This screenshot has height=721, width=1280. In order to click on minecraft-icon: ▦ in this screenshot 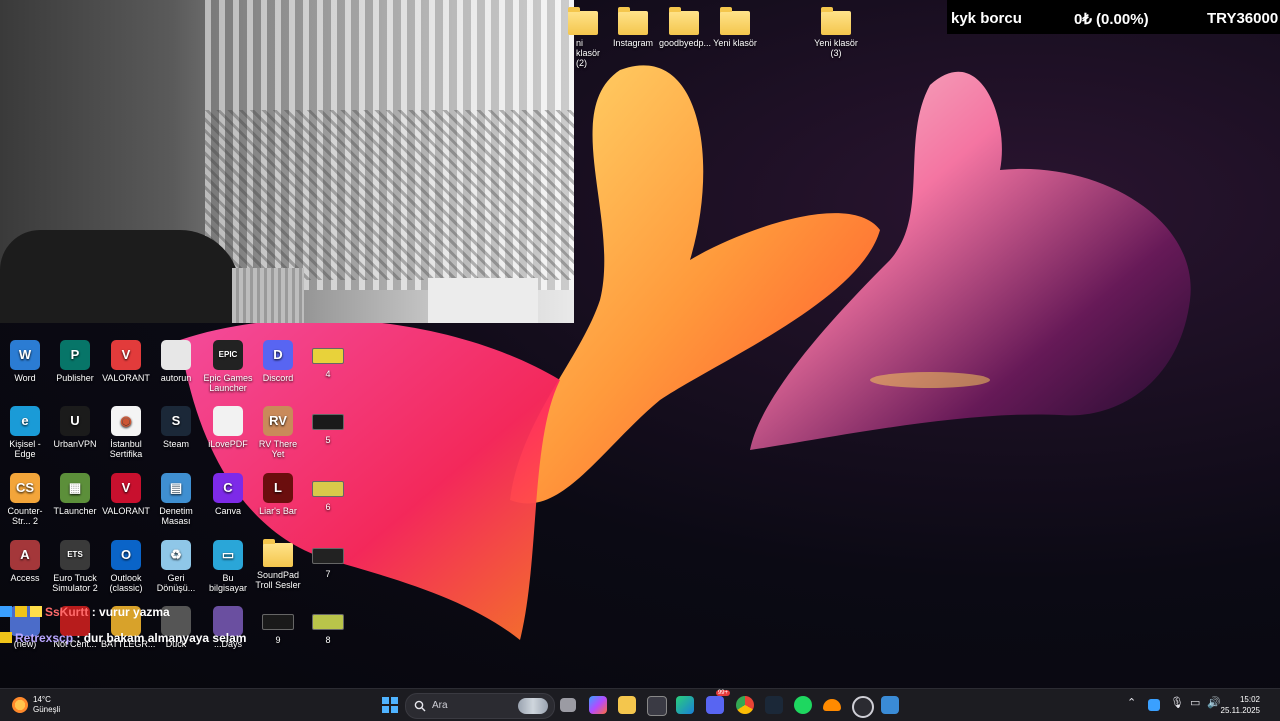, I will do `click(75, 488)`.